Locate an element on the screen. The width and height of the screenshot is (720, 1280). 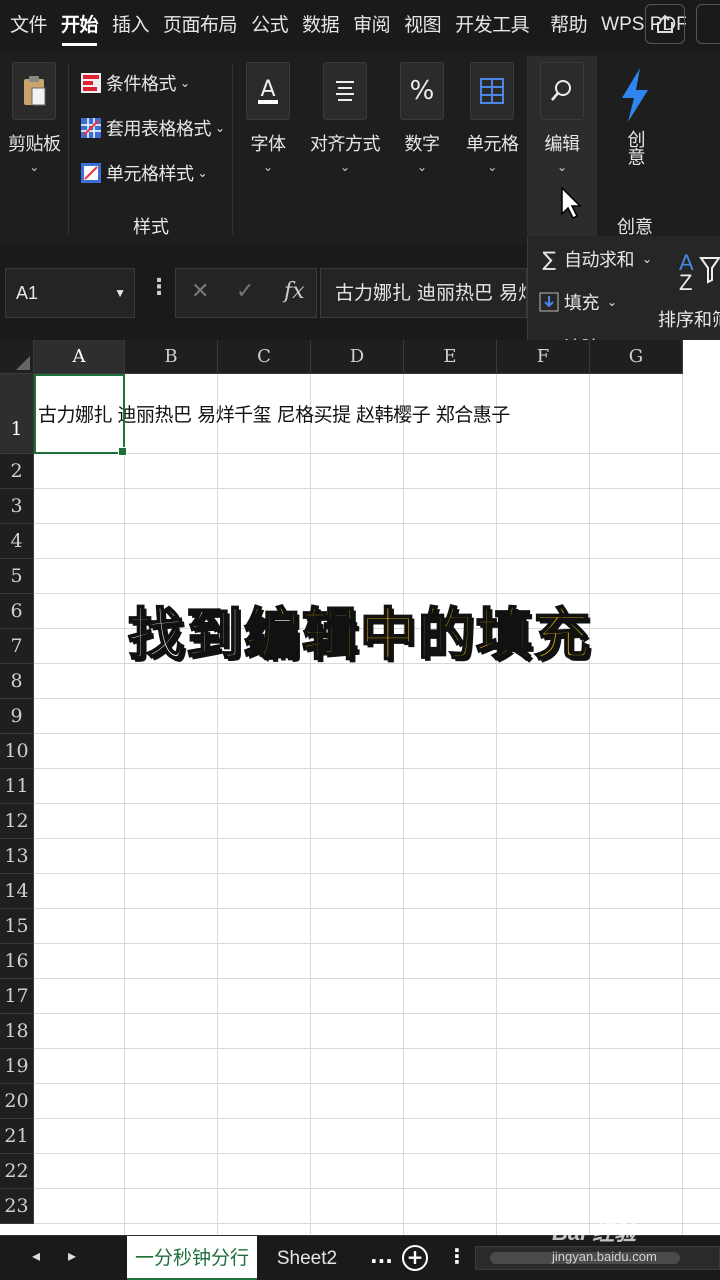
sheet-tab-sheet2: Sheet2 is located at coordinates (307, 1258).